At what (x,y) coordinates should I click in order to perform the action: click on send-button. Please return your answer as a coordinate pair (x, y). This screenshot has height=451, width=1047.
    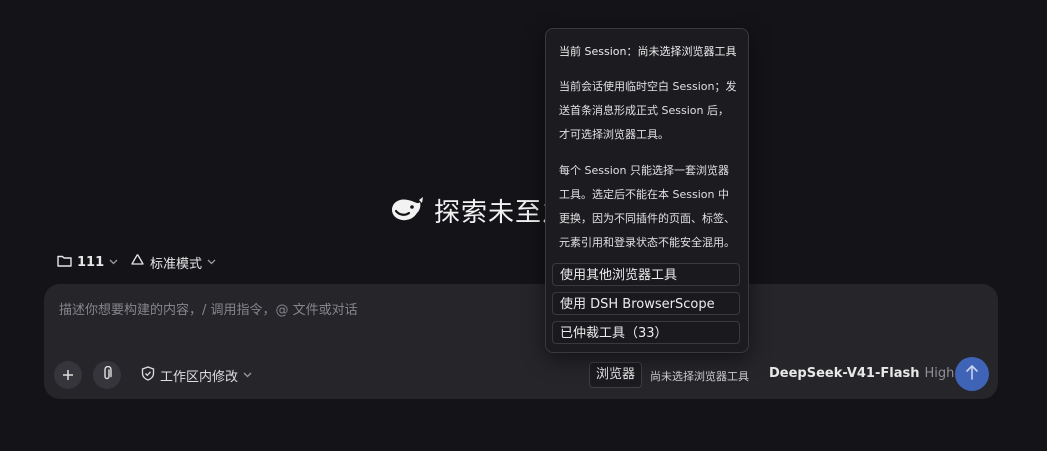
    Looking at the image, I should click on (972, 374).